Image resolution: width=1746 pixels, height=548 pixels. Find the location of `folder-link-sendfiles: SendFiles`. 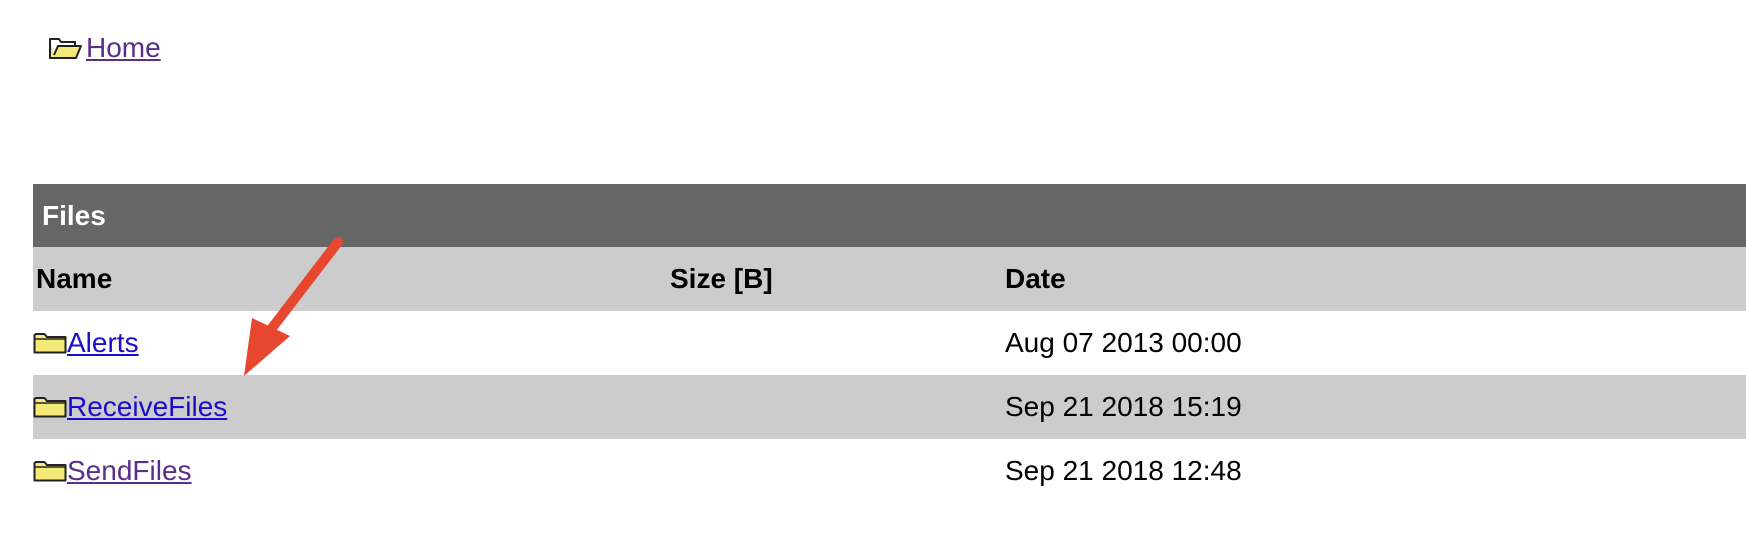

folder-link-sendfiles: SendFiles is located at coordinates (129, 471).